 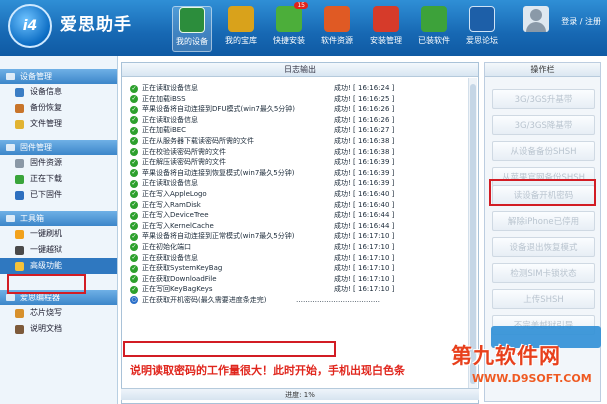 What do you see at coordinates (386, 19) in the screenshot?
I see `manage-icon` at bounding box center [386, 19].